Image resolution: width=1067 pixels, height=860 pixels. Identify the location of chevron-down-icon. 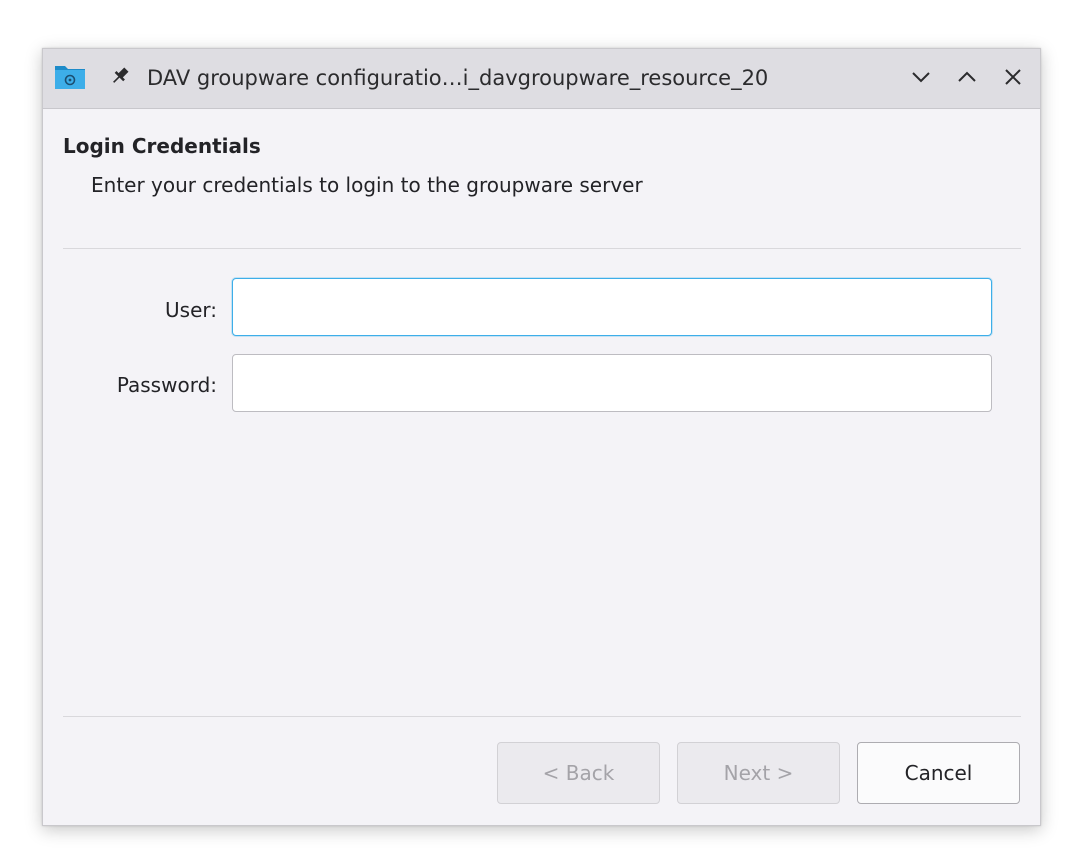
(921, 77).